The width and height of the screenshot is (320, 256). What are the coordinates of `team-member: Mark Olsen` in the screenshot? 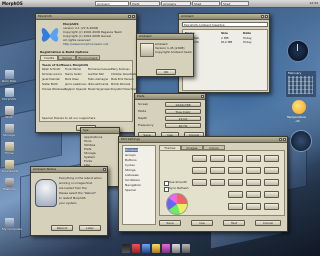 It's located at (72, 79).